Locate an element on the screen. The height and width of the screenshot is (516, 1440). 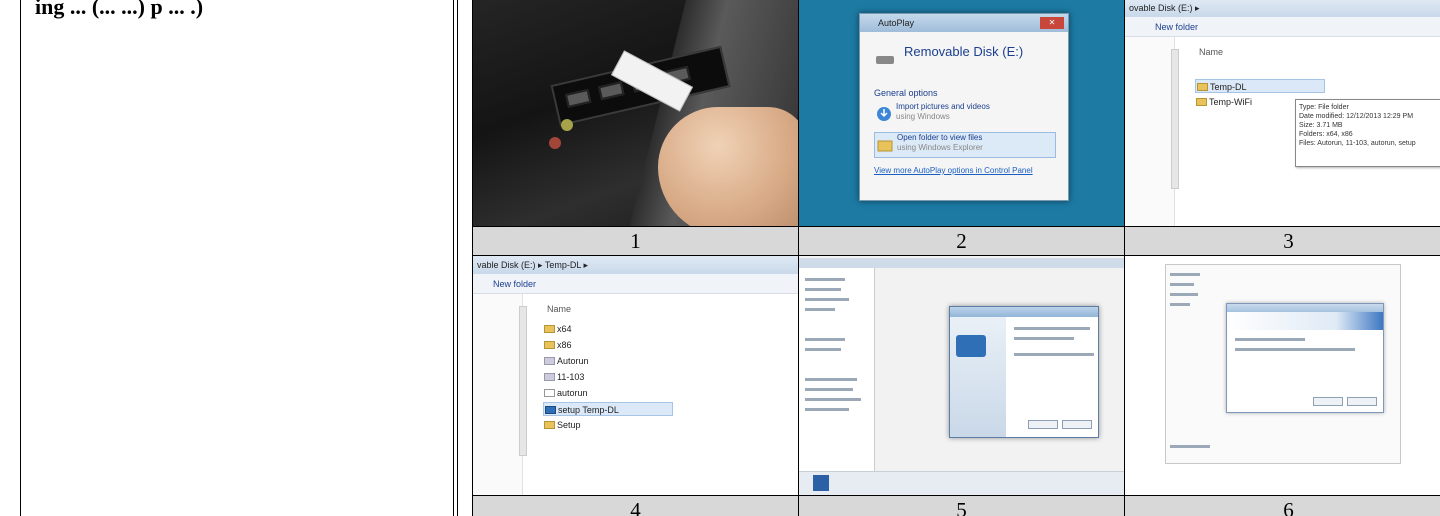
usb-insert-photo is located at coordinates (635, 113).